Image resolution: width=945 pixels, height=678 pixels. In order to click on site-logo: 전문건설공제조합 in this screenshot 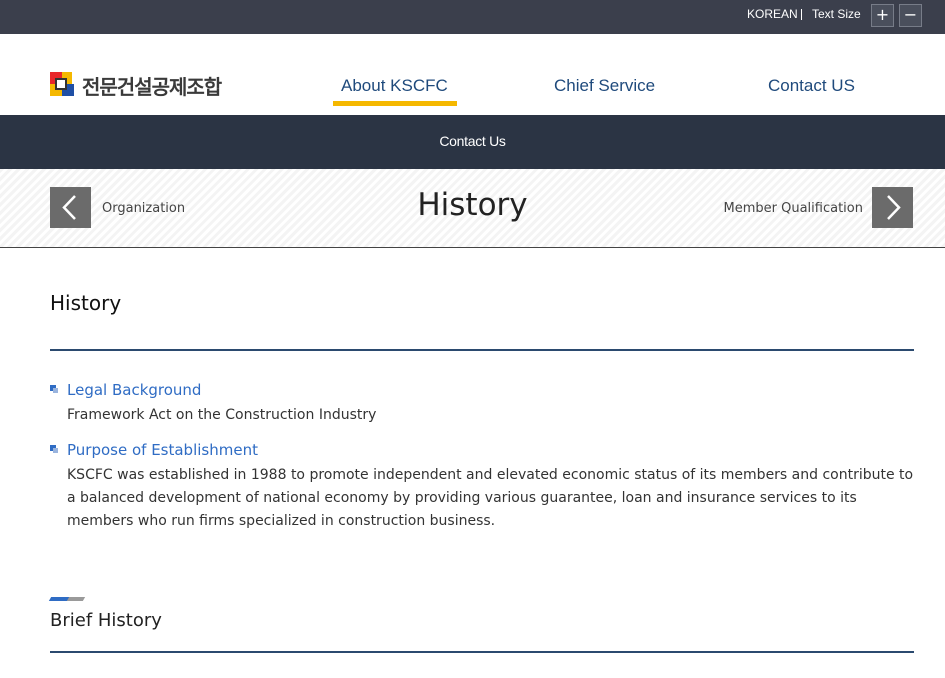, I will do `click(136, 85)`.